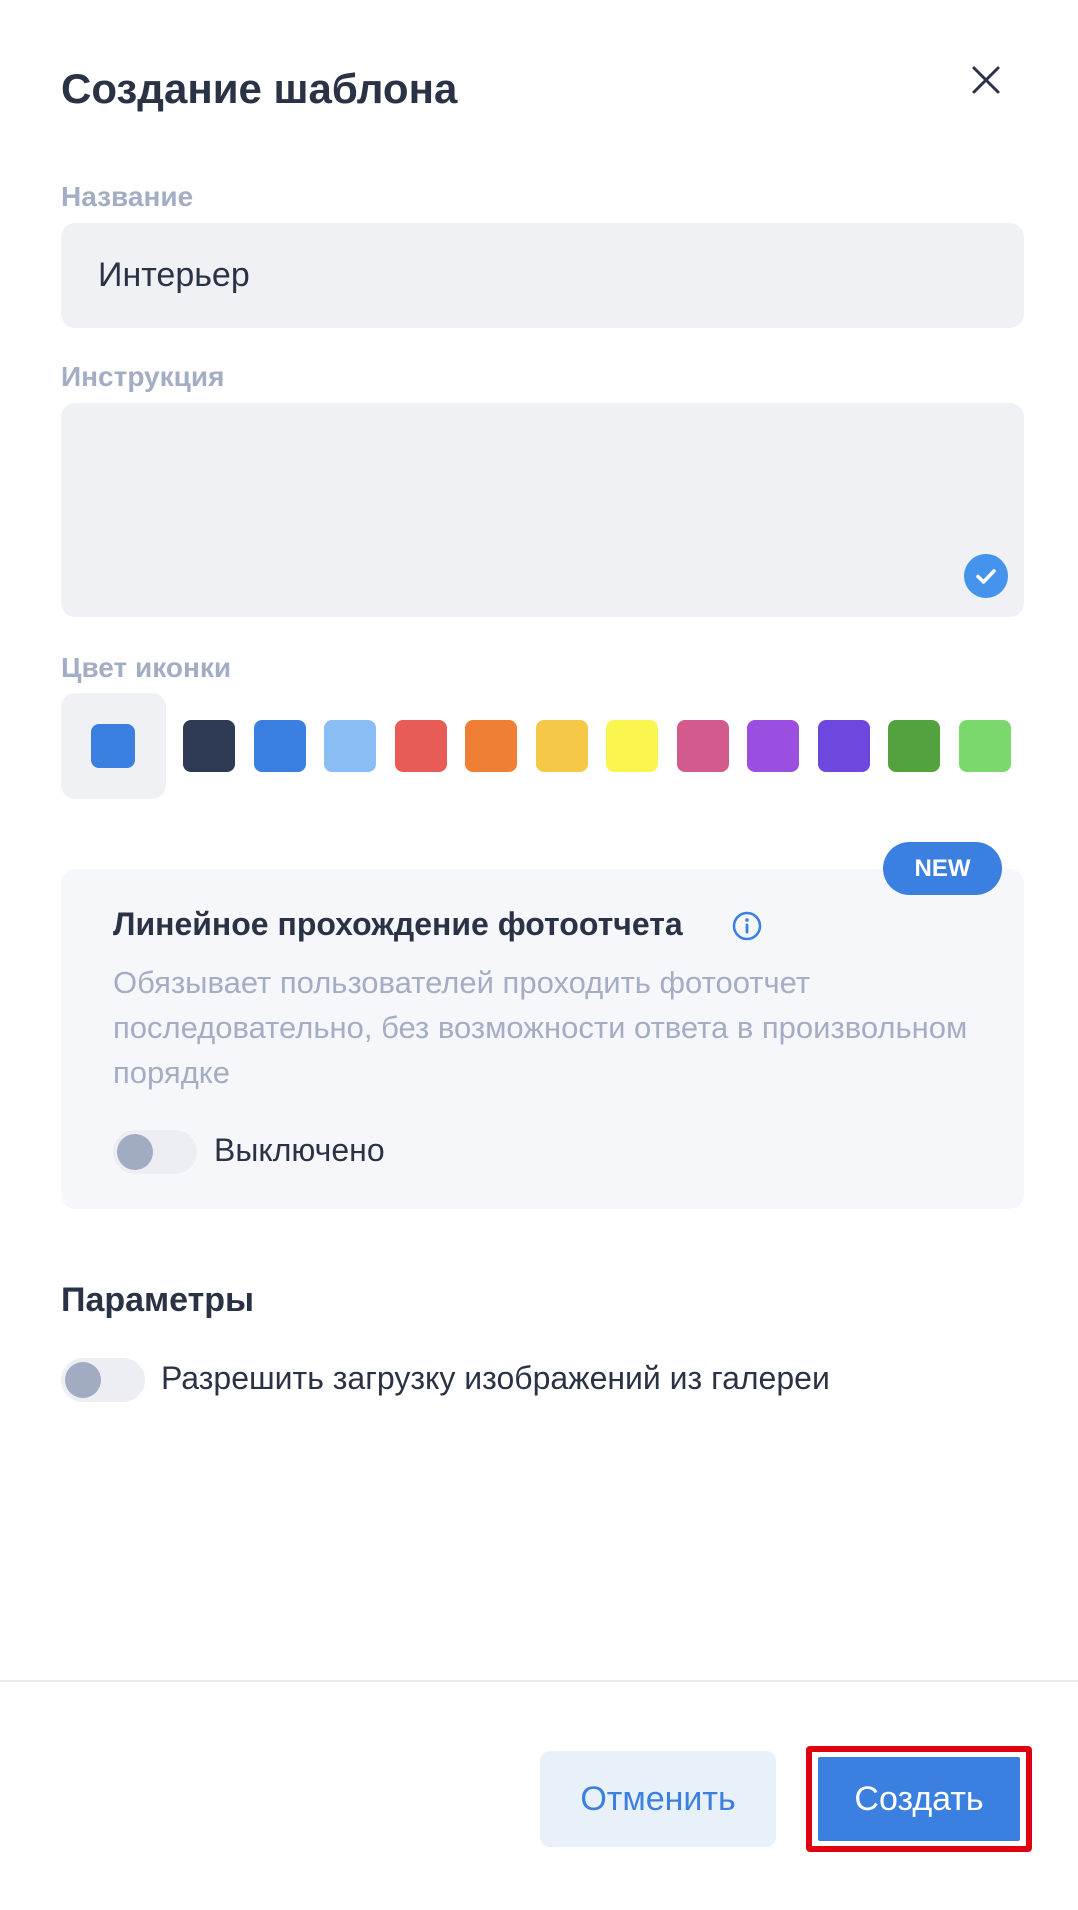 This screenshot has height=1910, width=1078. Describe the element at coordinates (127, 196) in the screenshot. I see `name-label: Название` at that location.